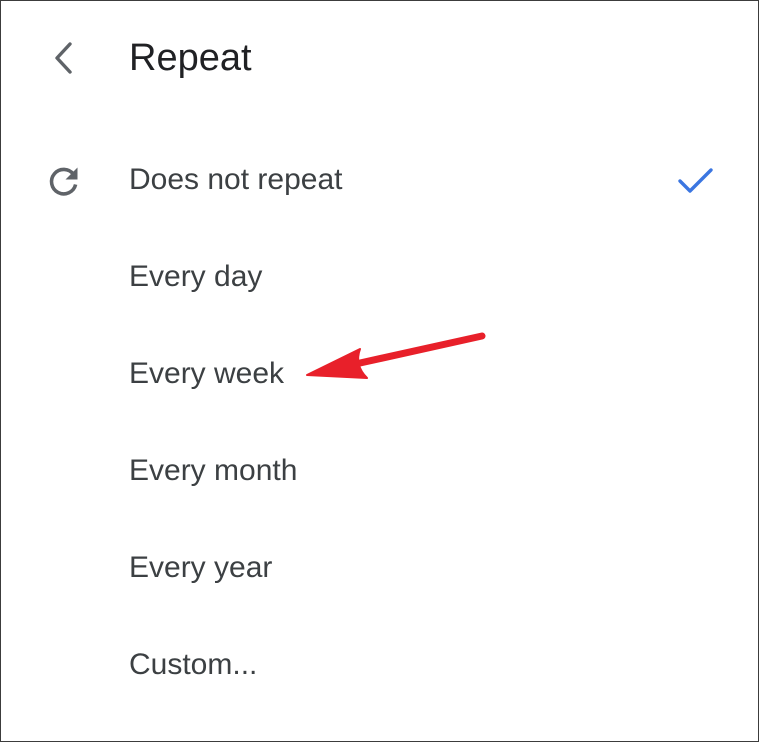 The height and width of the screenshot is (743, 759). I want to click on option-every-day: Every day, so click(379, 277).